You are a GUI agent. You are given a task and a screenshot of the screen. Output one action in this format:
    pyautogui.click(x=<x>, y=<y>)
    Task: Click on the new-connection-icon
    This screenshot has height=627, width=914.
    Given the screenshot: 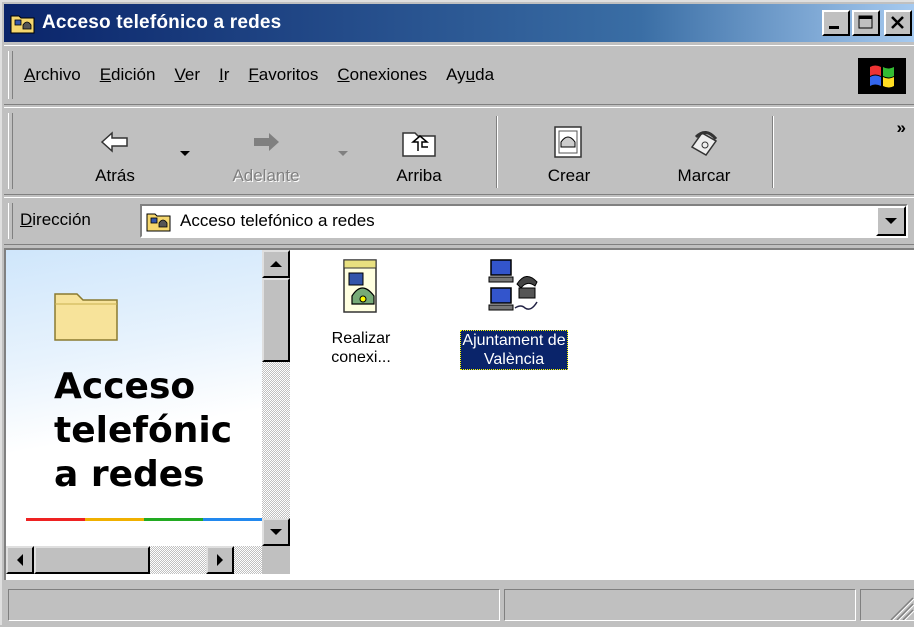 What is the action you would take?
    pyautogui.click(x=568, y=142)
    